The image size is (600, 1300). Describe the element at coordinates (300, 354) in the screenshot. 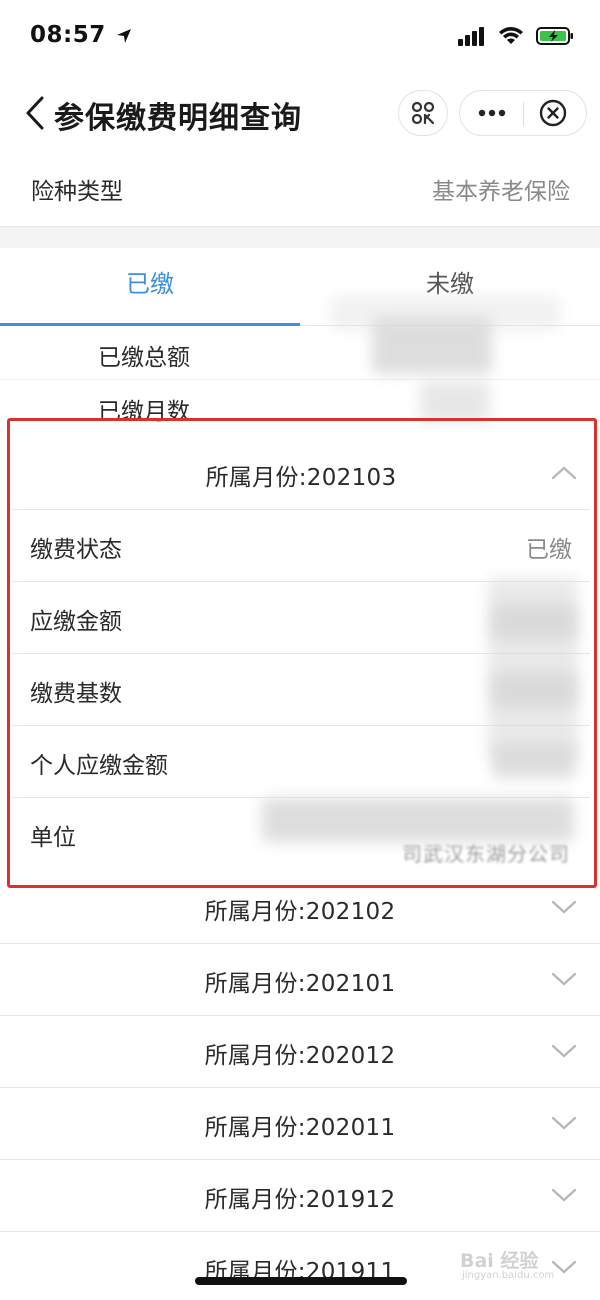

I see `paid-total-row: 已缴总额` at that location.